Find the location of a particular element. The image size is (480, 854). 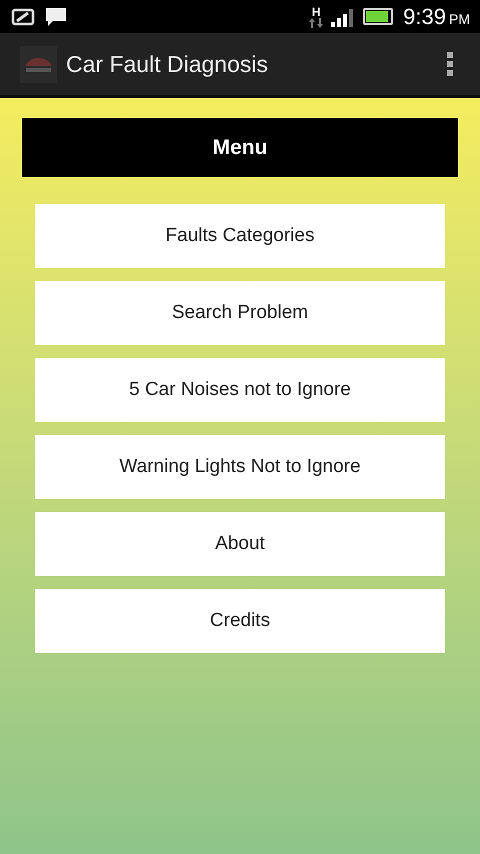

network-type: H is located at coordinates (316, 12).